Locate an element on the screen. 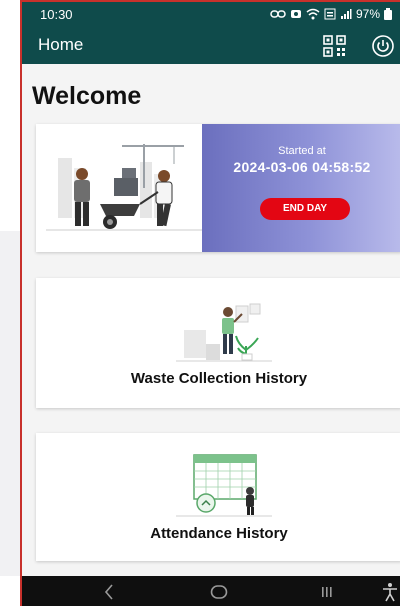 The image size is (400, 606). status-icons: 97% is located at coordinates (331, 14).